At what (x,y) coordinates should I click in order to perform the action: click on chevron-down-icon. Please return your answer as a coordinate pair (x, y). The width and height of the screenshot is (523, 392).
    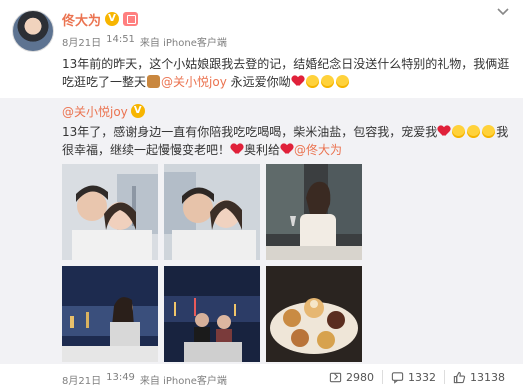
    Looking at the image, I should click on (503, 12).